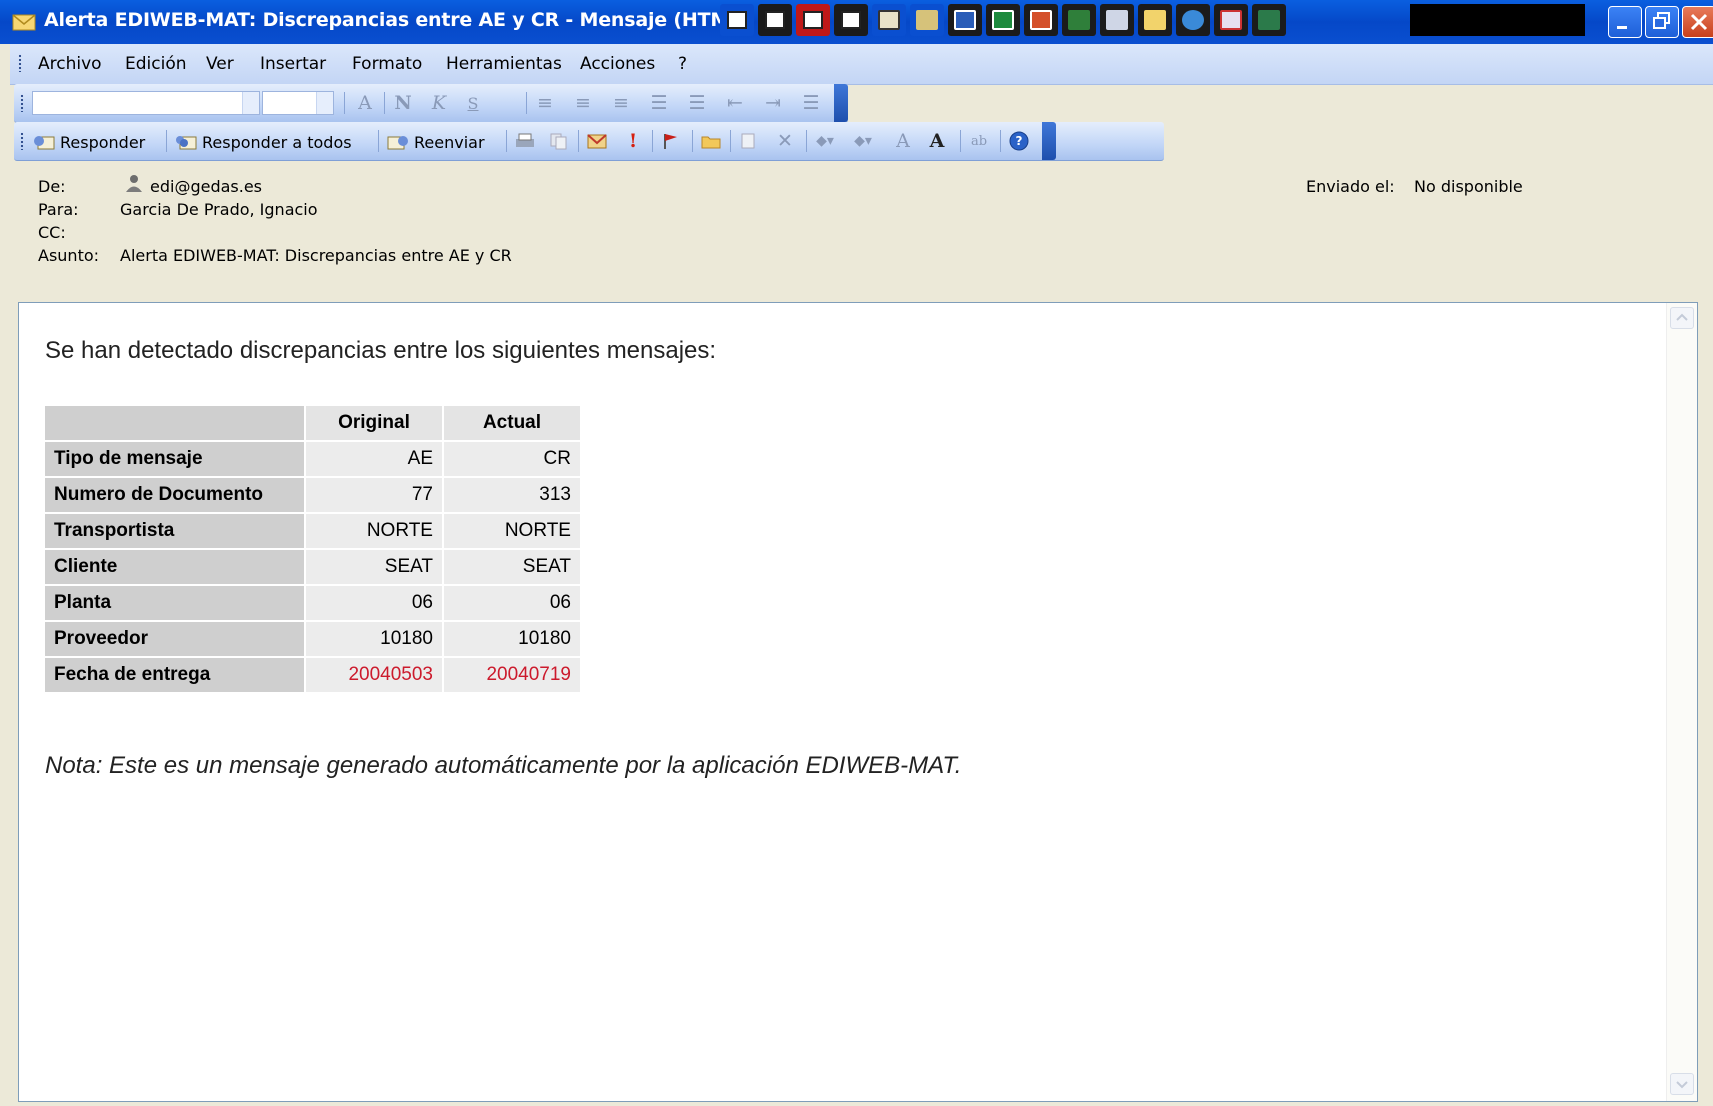 The image size is (1713, 1106). Describe the element at coordinates (811, 103) in the screenshot. I see `horizontal-line-icon: ☰` at that location.